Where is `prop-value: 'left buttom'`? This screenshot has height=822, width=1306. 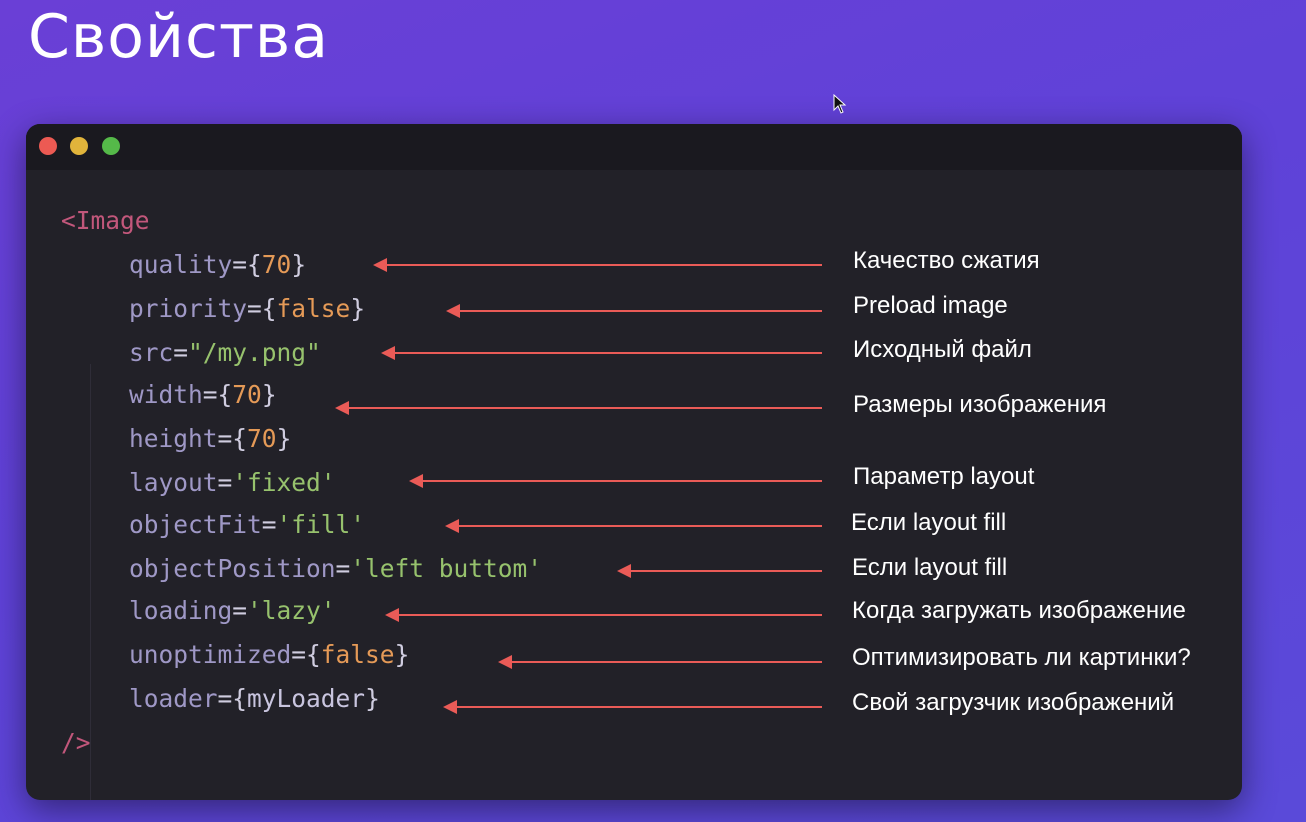 prop-value: 'left buttom' is located at coordinates (446, 568).